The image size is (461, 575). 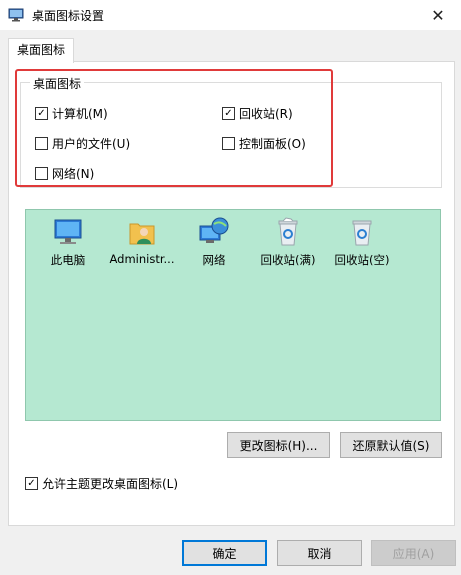 I want to click on checkbox-control-panel: 控制面板(O), so click(x=264, y=143).